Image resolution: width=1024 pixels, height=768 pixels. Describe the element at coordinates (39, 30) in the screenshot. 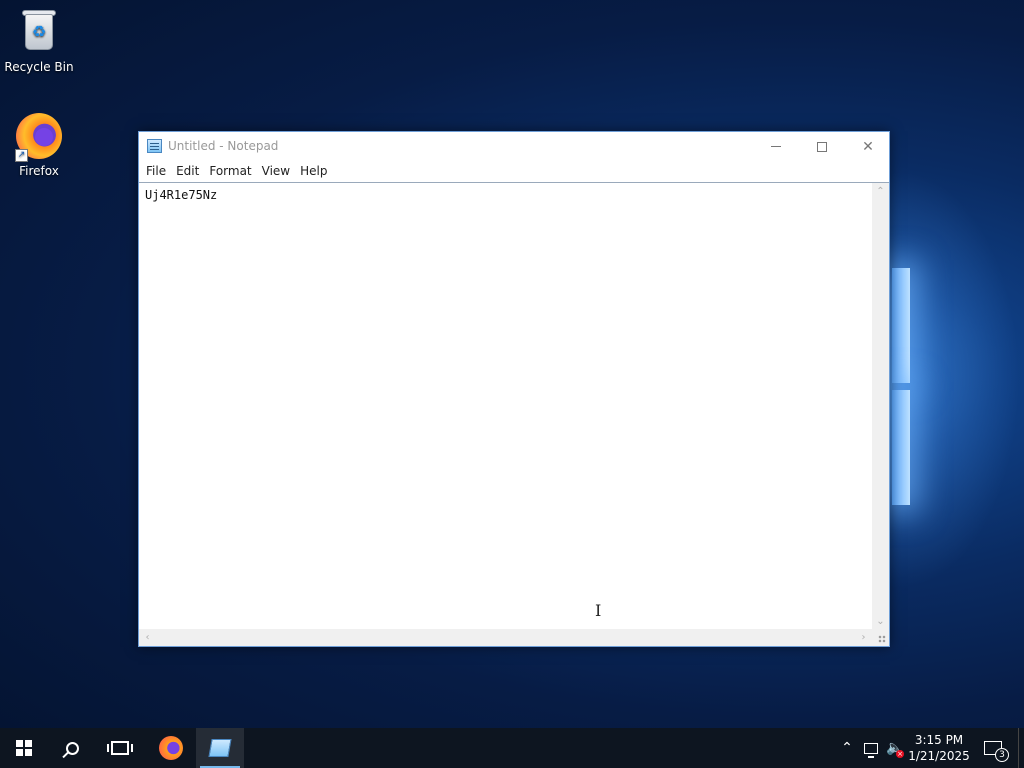

I see `recycle-bin-icon: ♻` at that location.